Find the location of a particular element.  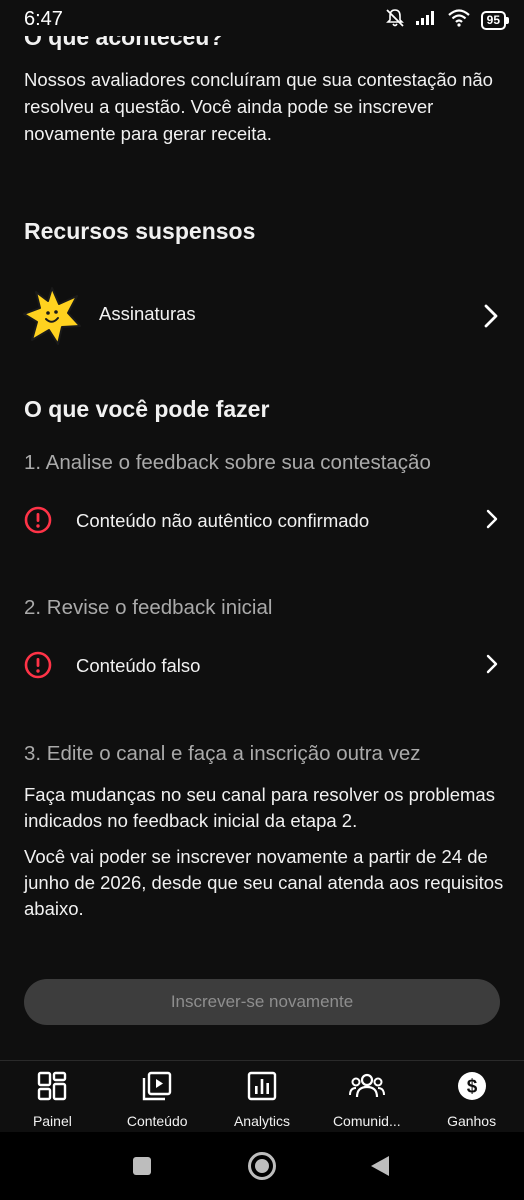

nav-item-content: Conteúdo is located at coordinates (157, 1097).